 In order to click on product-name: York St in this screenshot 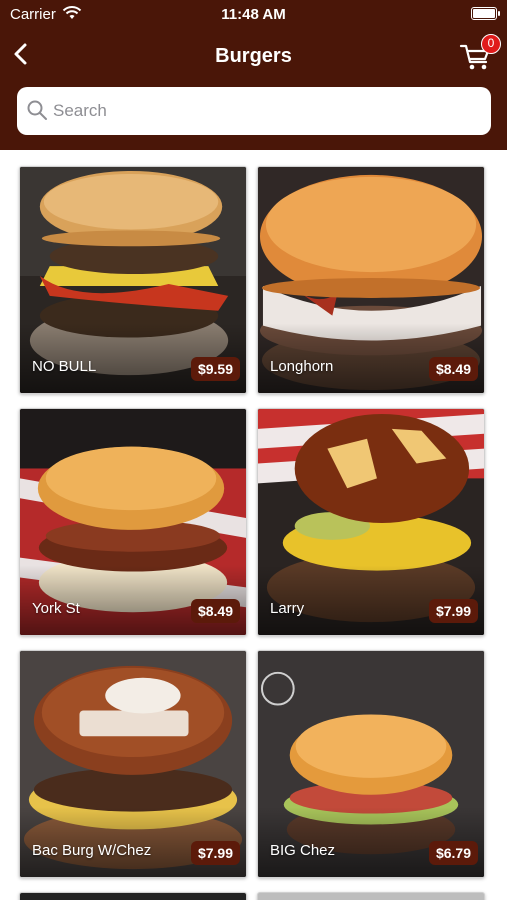, I will do `click(56, 608)`.